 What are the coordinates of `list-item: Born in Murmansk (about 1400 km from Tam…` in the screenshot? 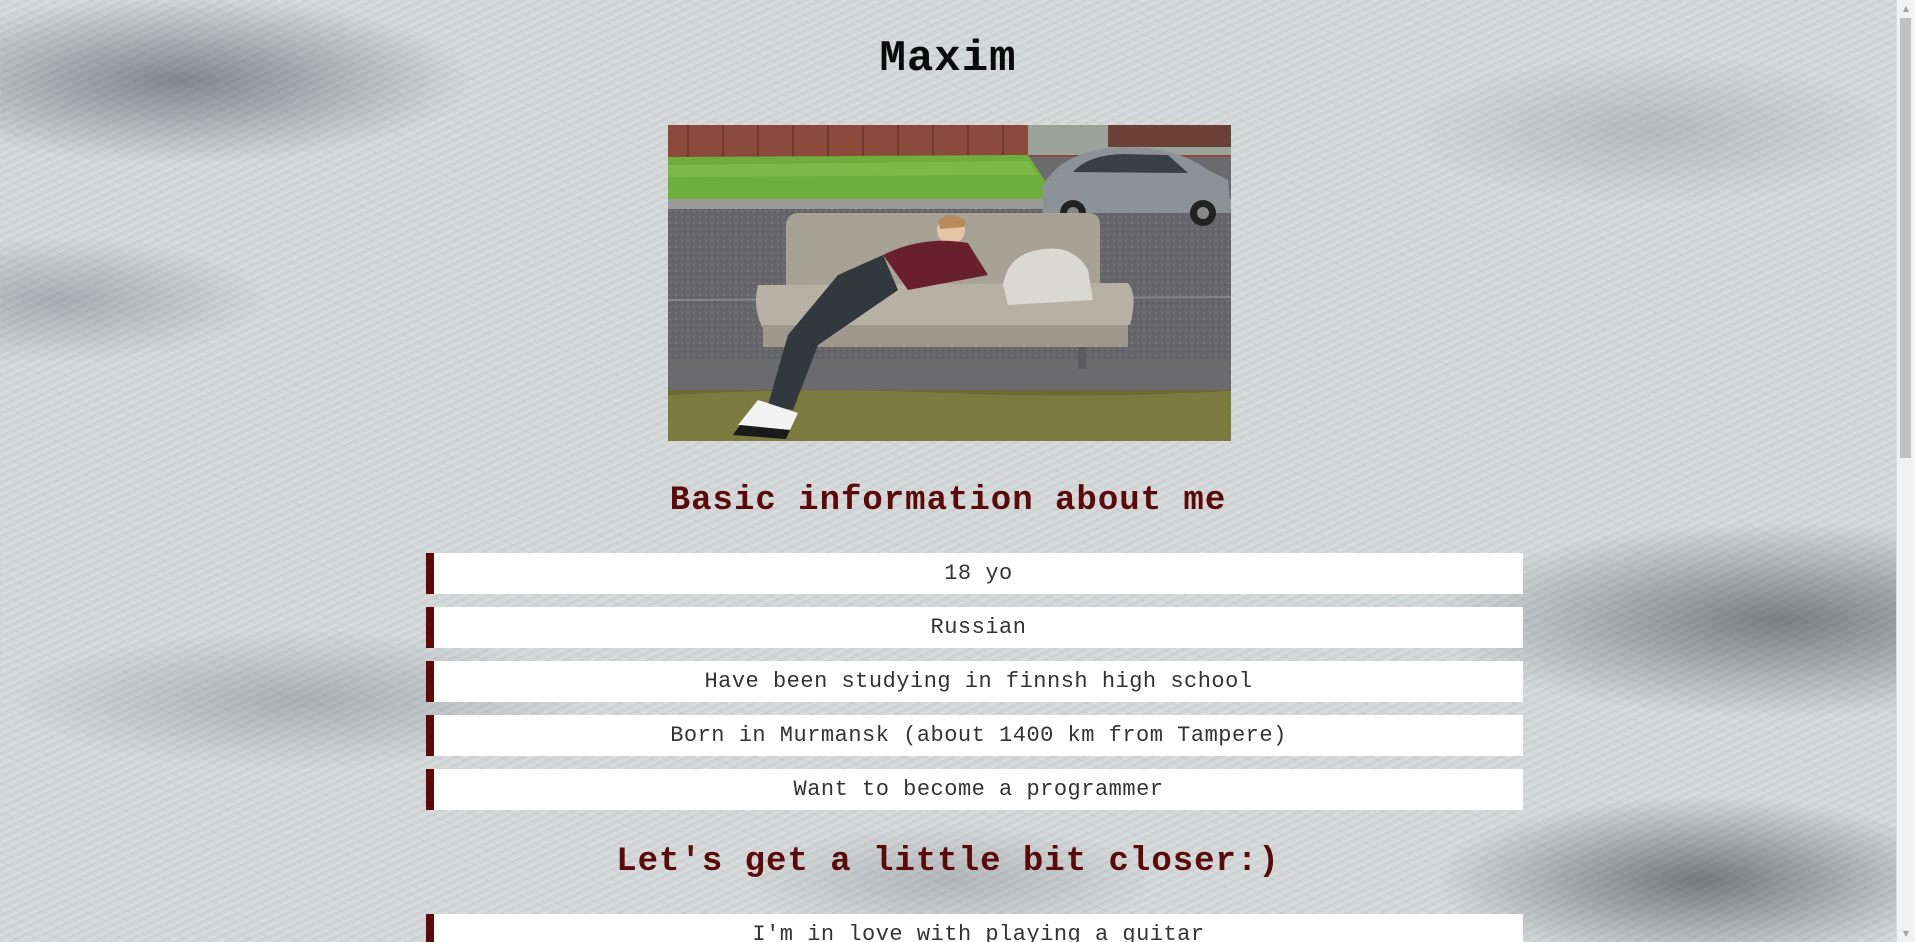 It's located at (974, 735).